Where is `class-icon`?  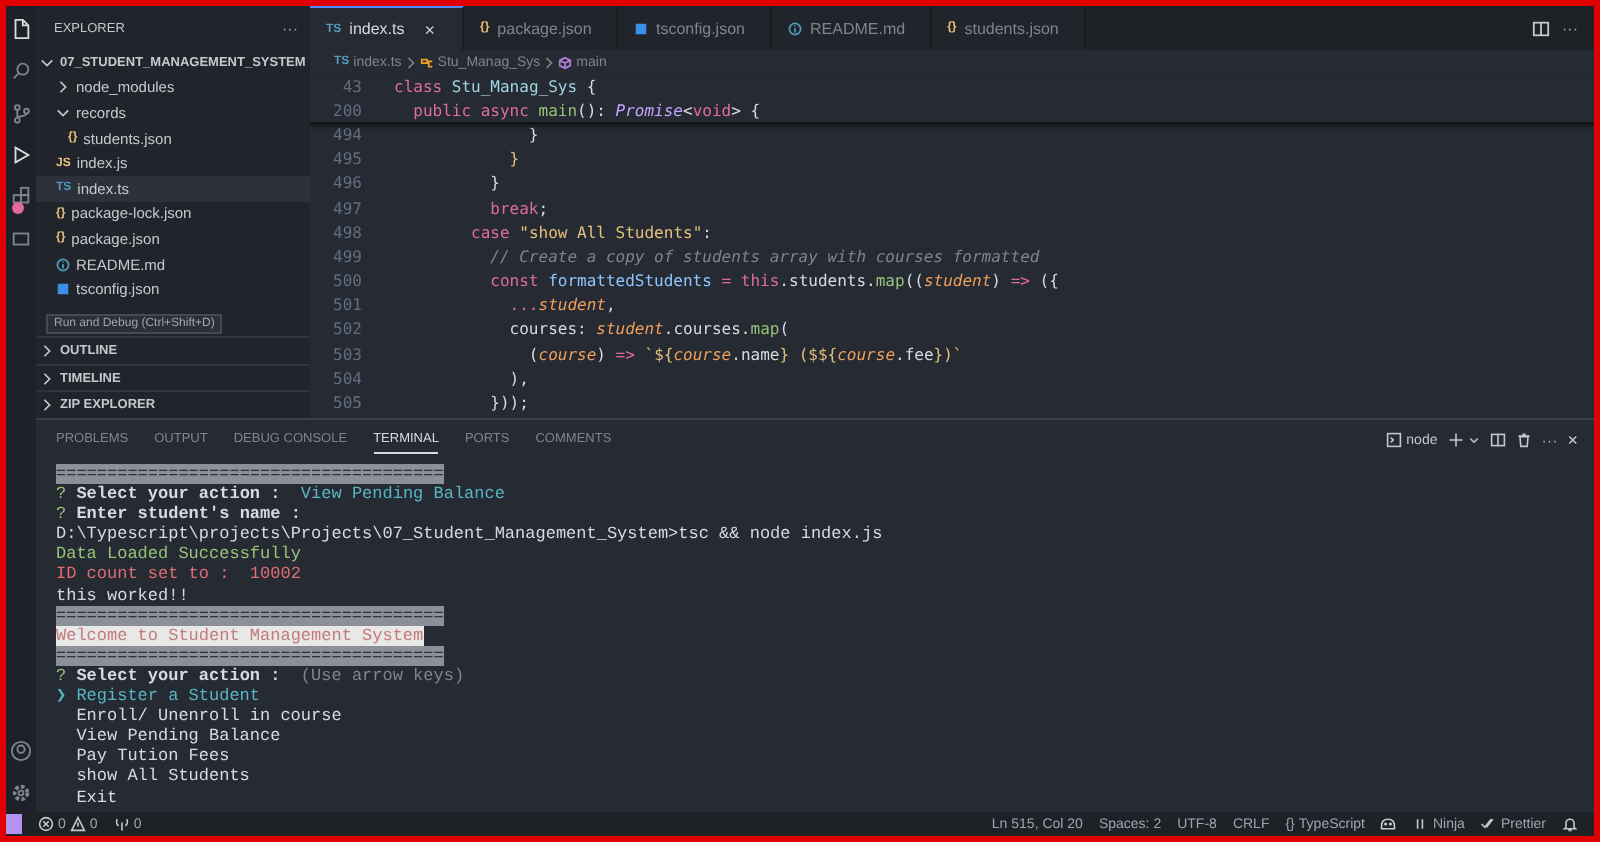
class-icon is located at coordinates (426, 62).